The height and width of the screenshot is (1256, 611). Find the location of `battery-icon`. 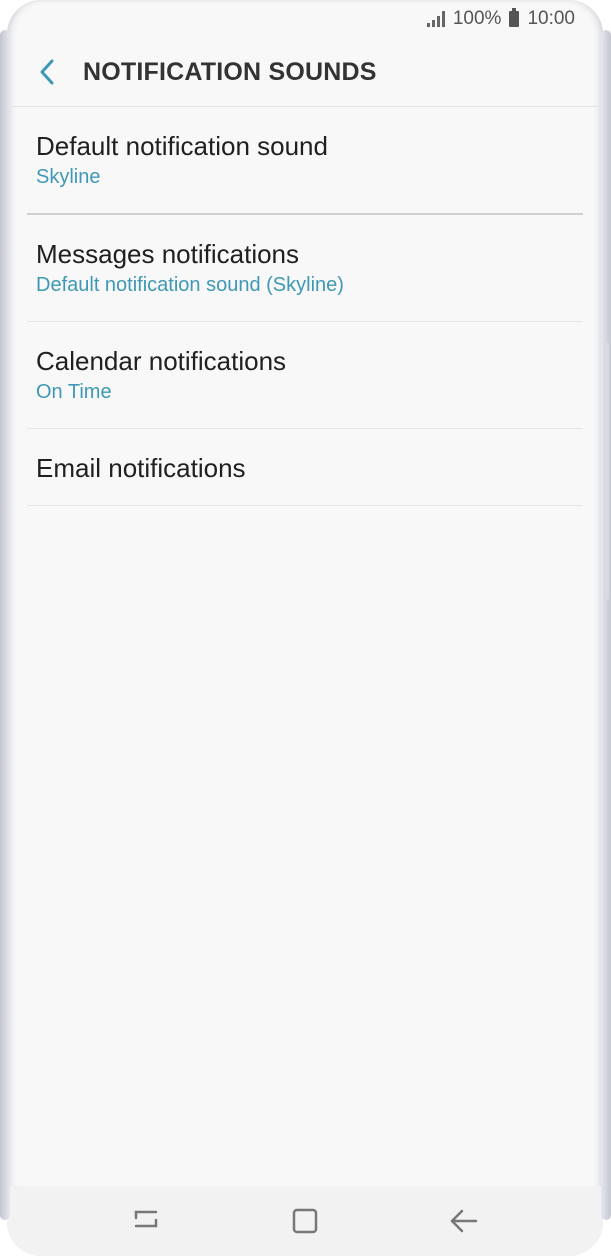

battery-icon is located at coordinates (514, 17).